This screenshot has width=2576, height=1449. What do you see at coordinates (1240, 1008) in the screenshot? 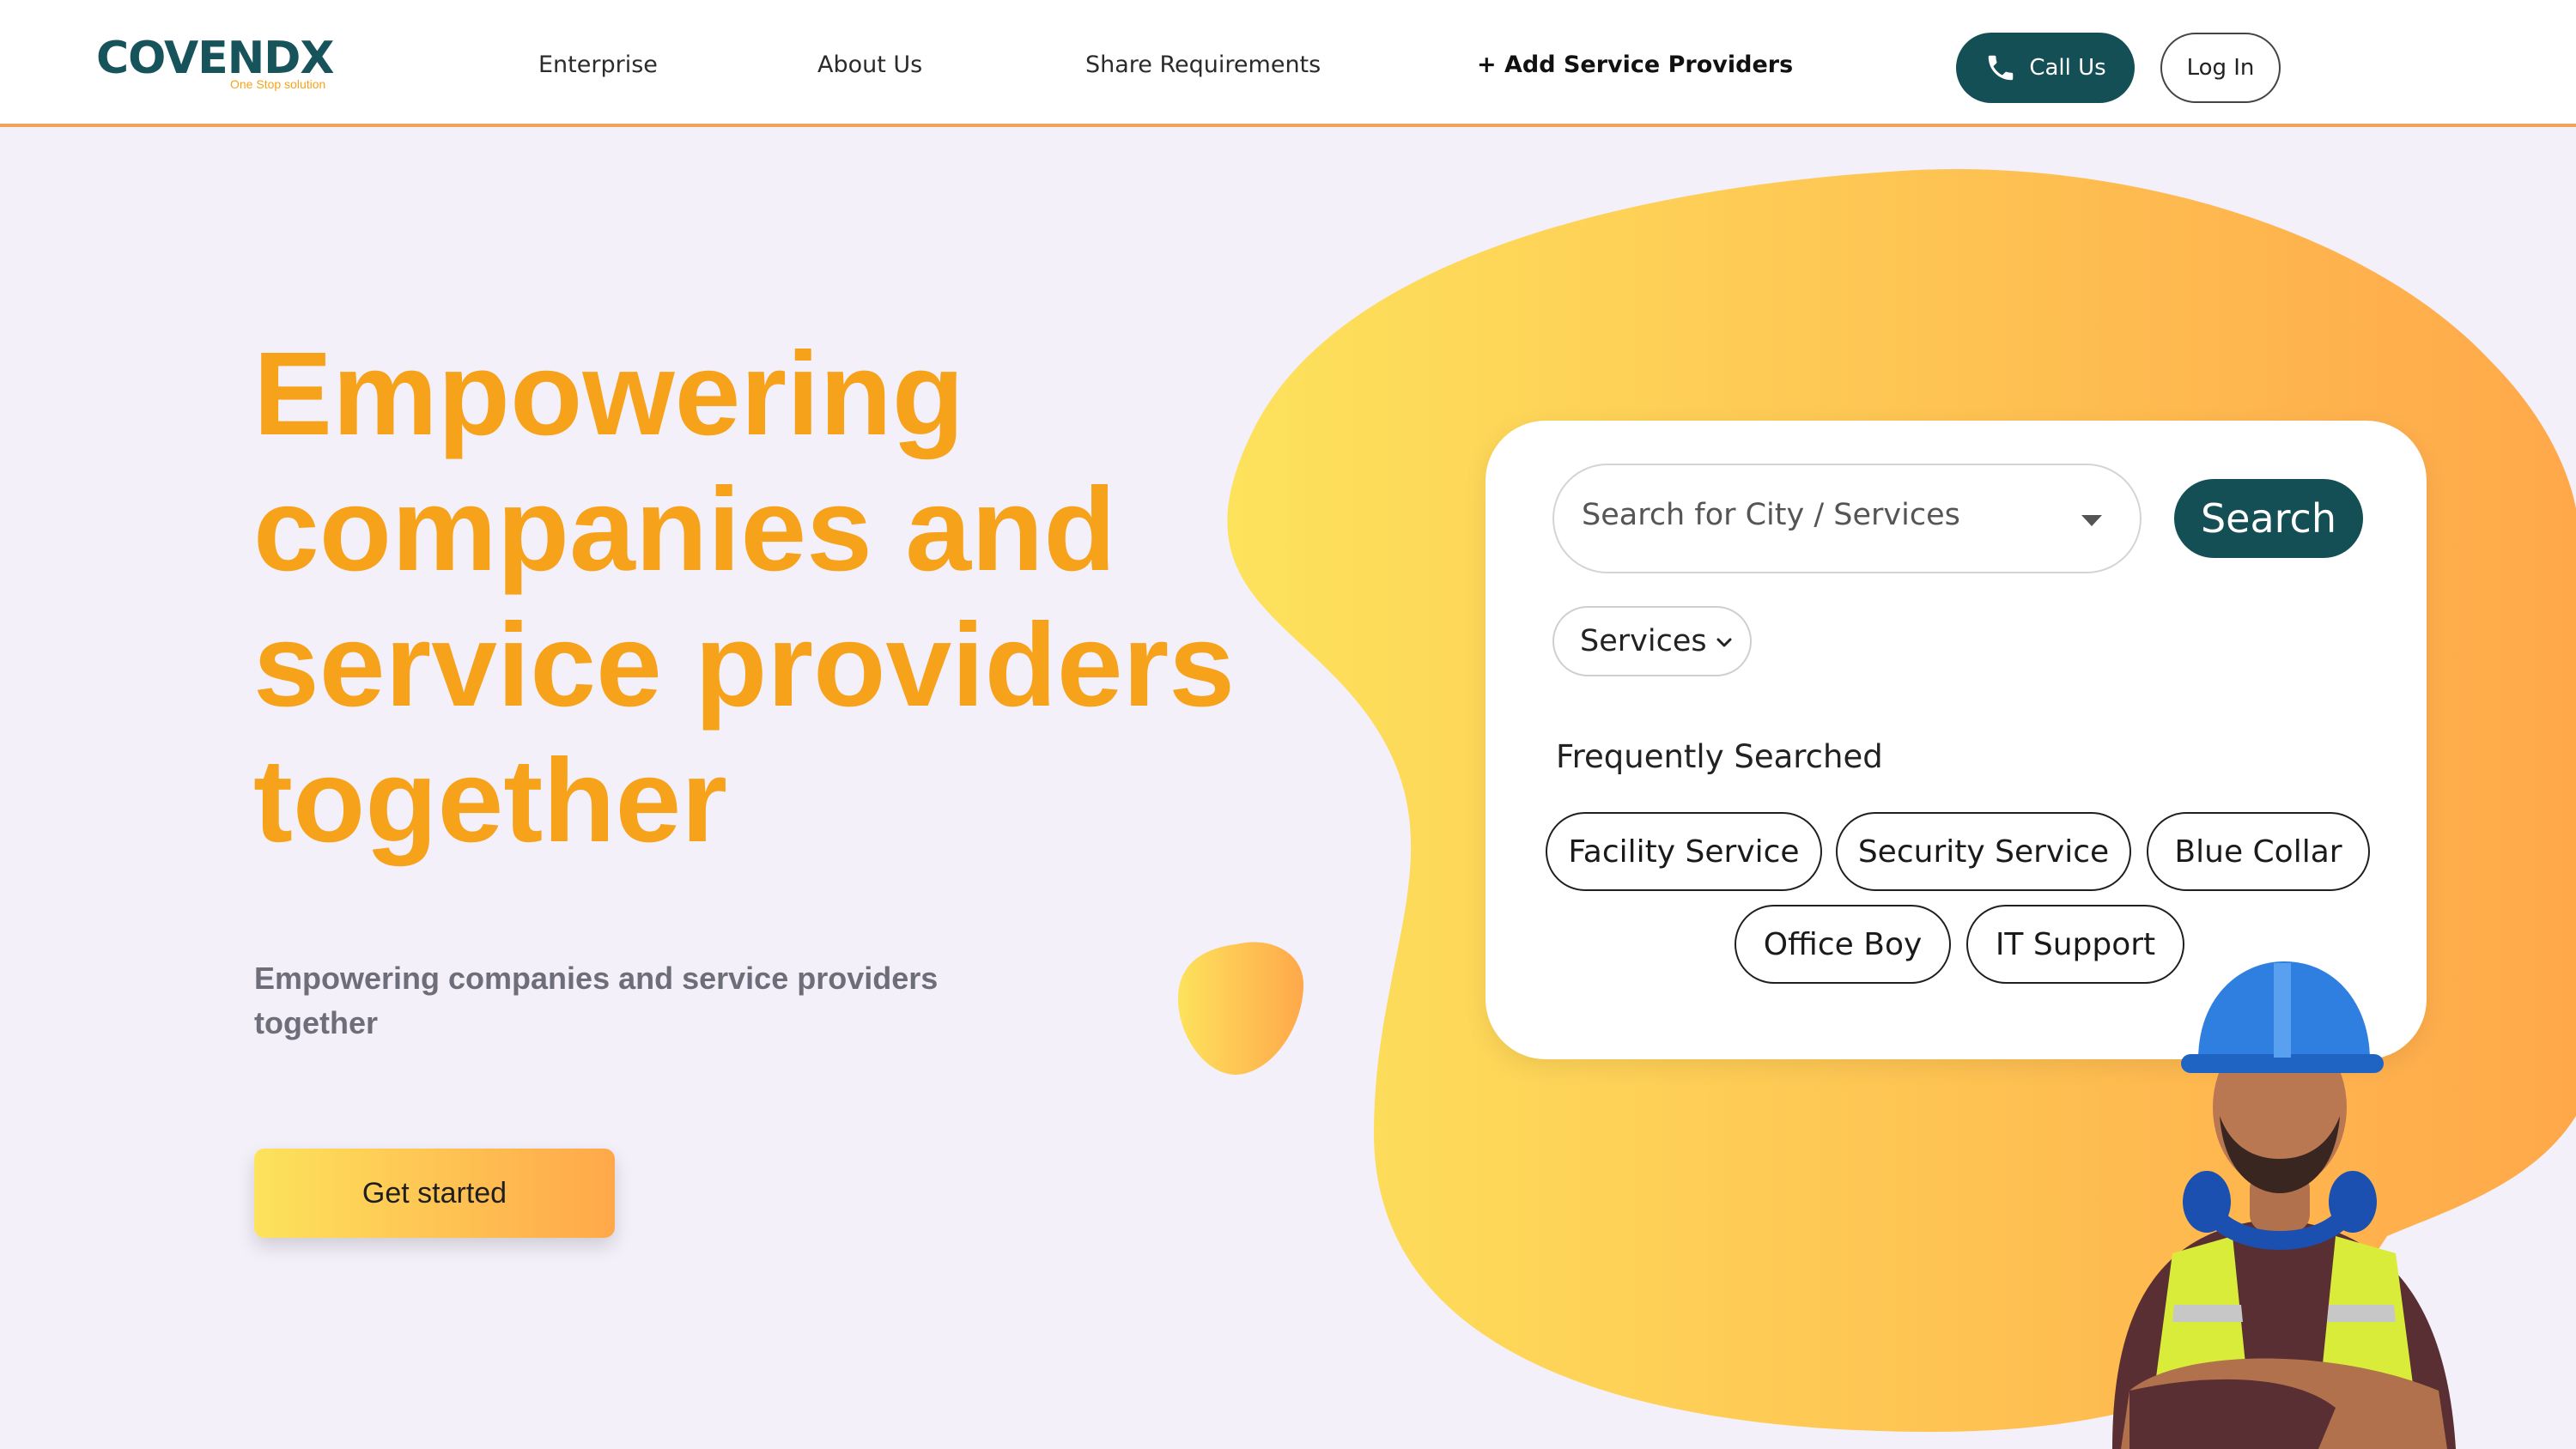
I see `small-yellow-blob` at bounding box center [1240, 1008].